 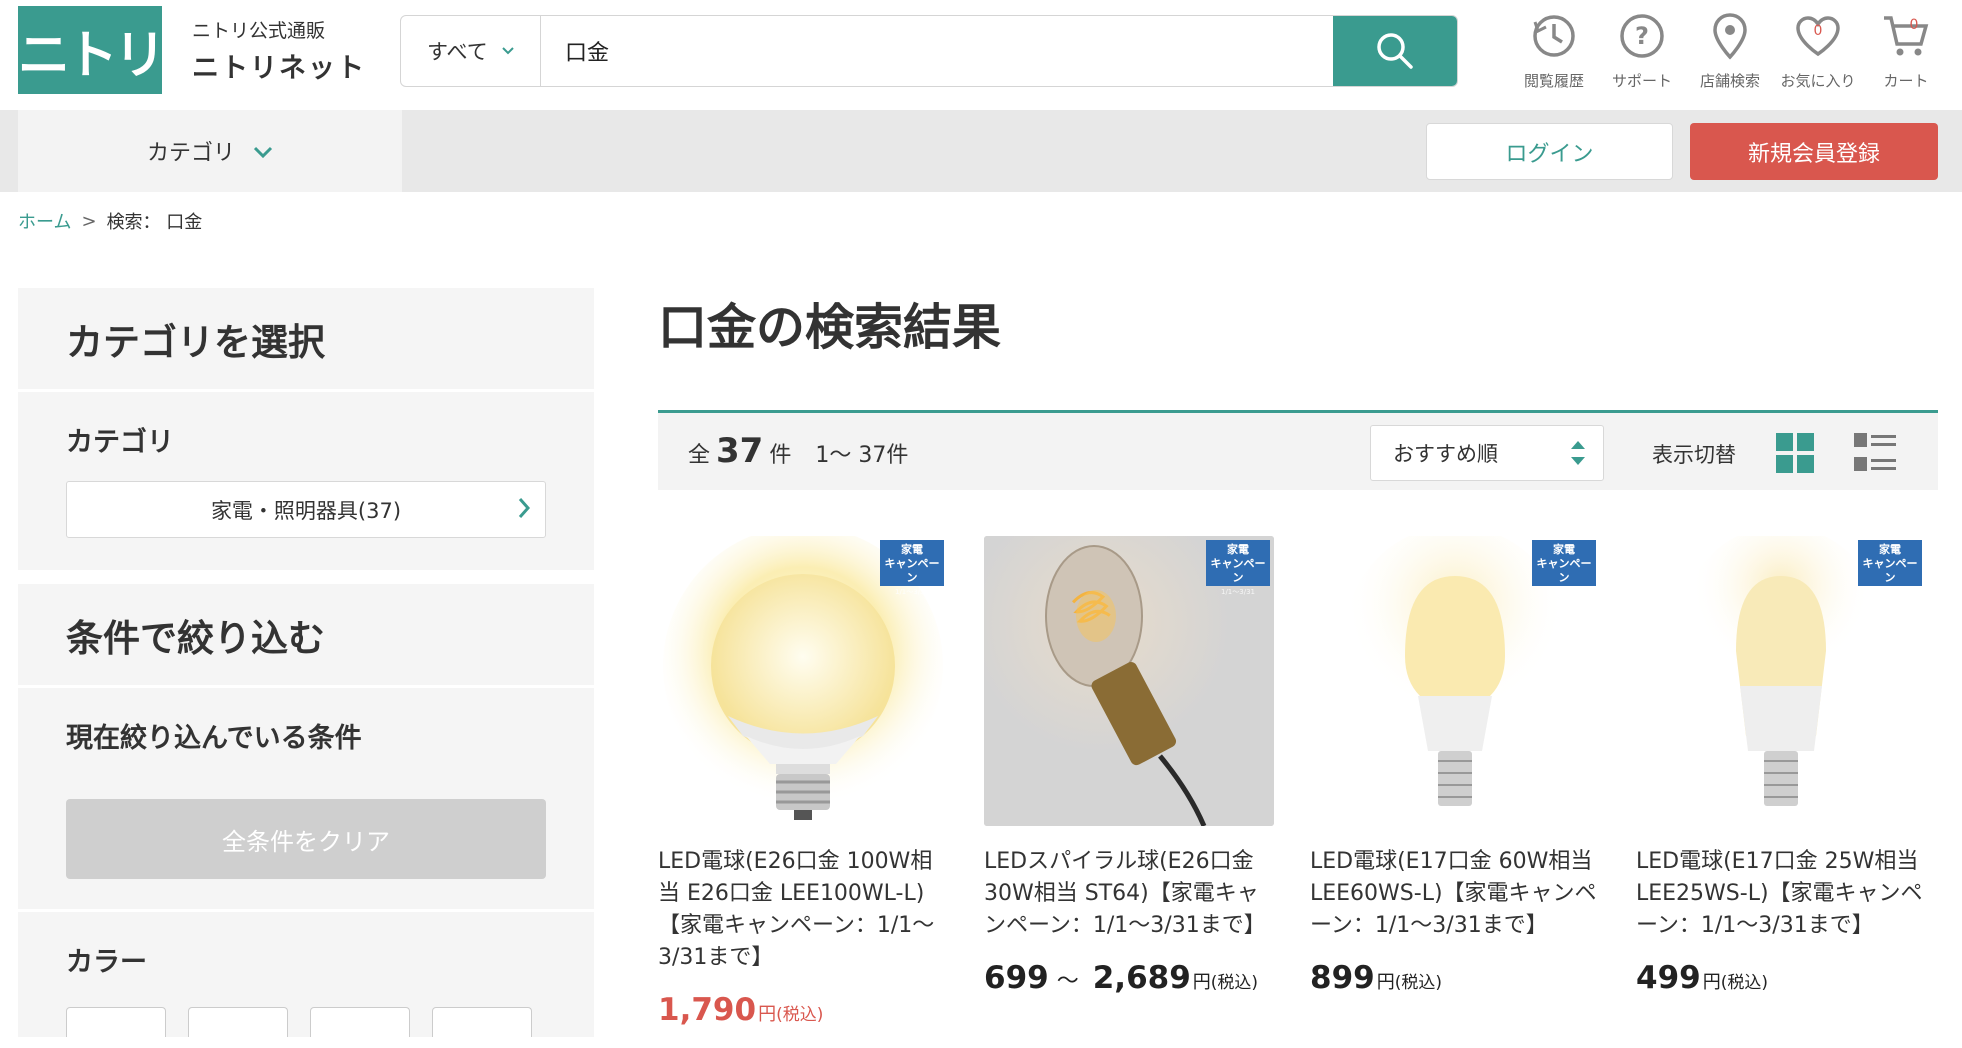 I want to click on register-button: 新規会員登録, so click(x=1814, y=151).